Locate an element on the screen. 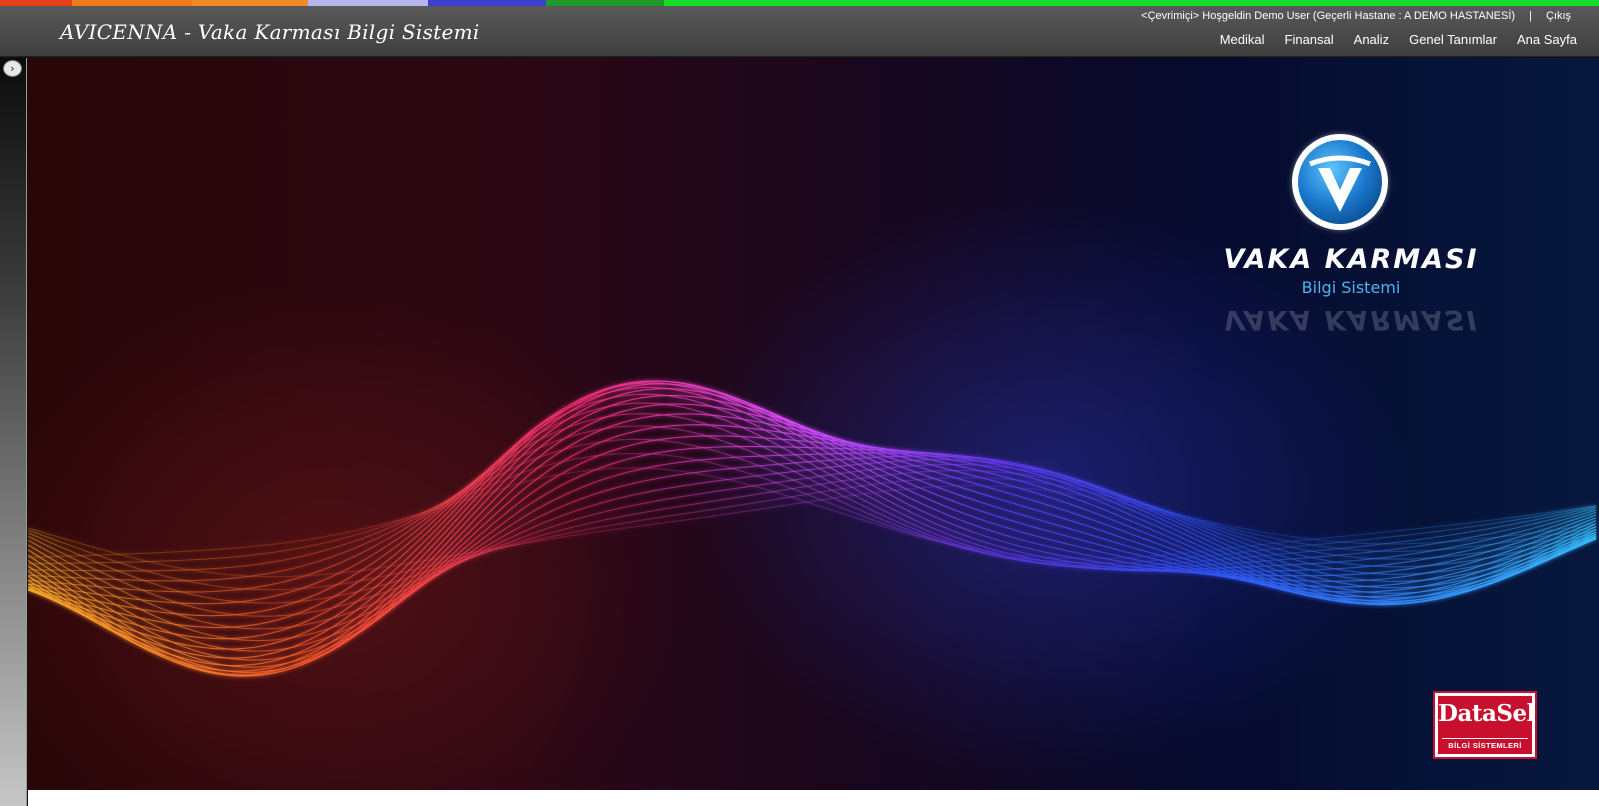 The image size is (1599, 806). nav-item-medikal: Medikal is located at coordinates (1242, 39).